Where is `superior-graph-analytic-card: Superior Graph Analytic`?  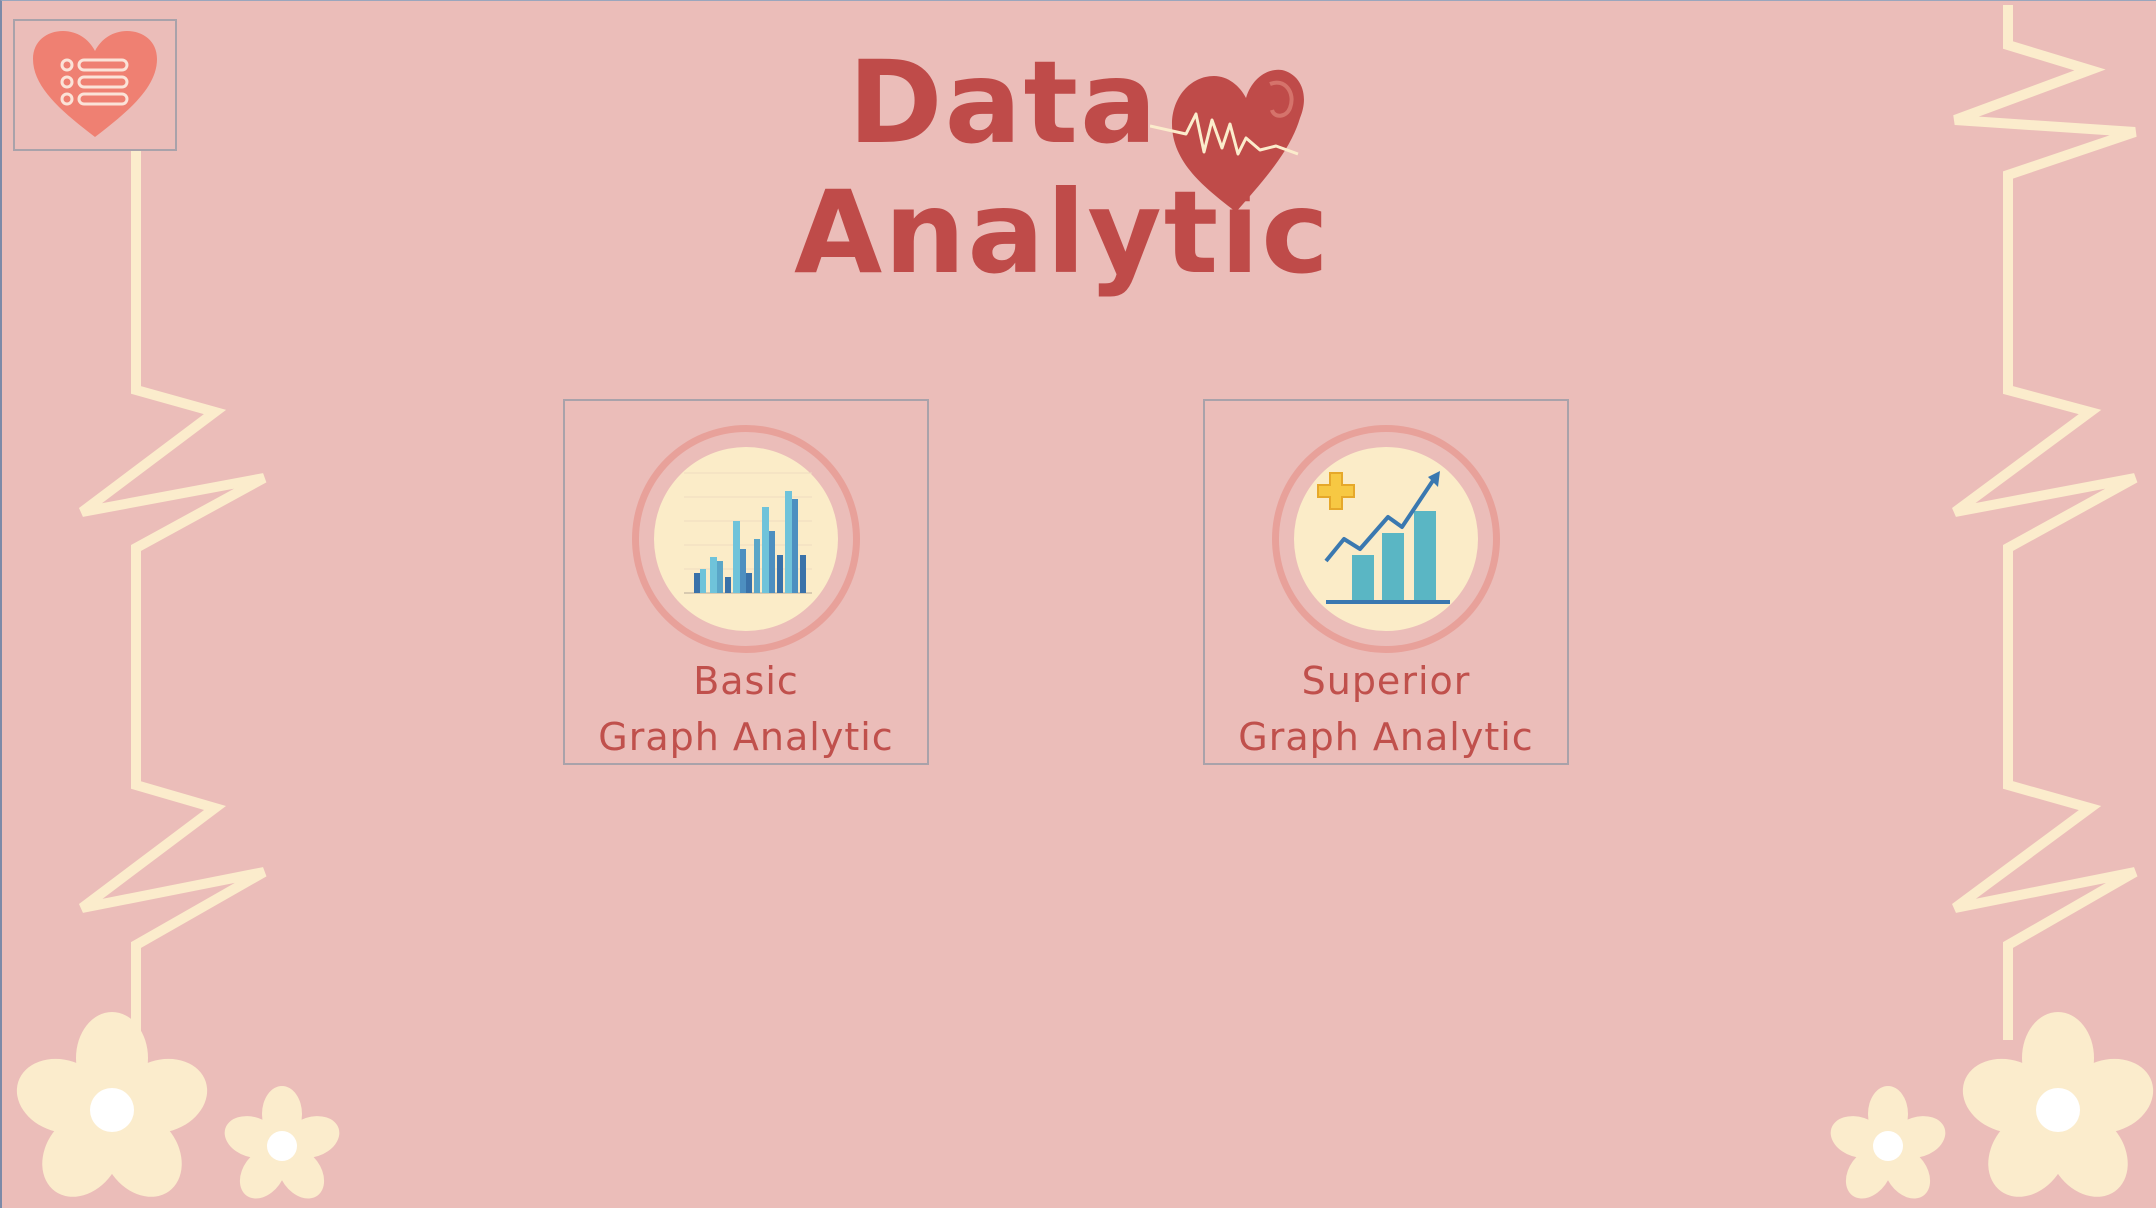
superior-graph-analytic-card: Superior Graph Analytic is located at coordinates (1386, 582).